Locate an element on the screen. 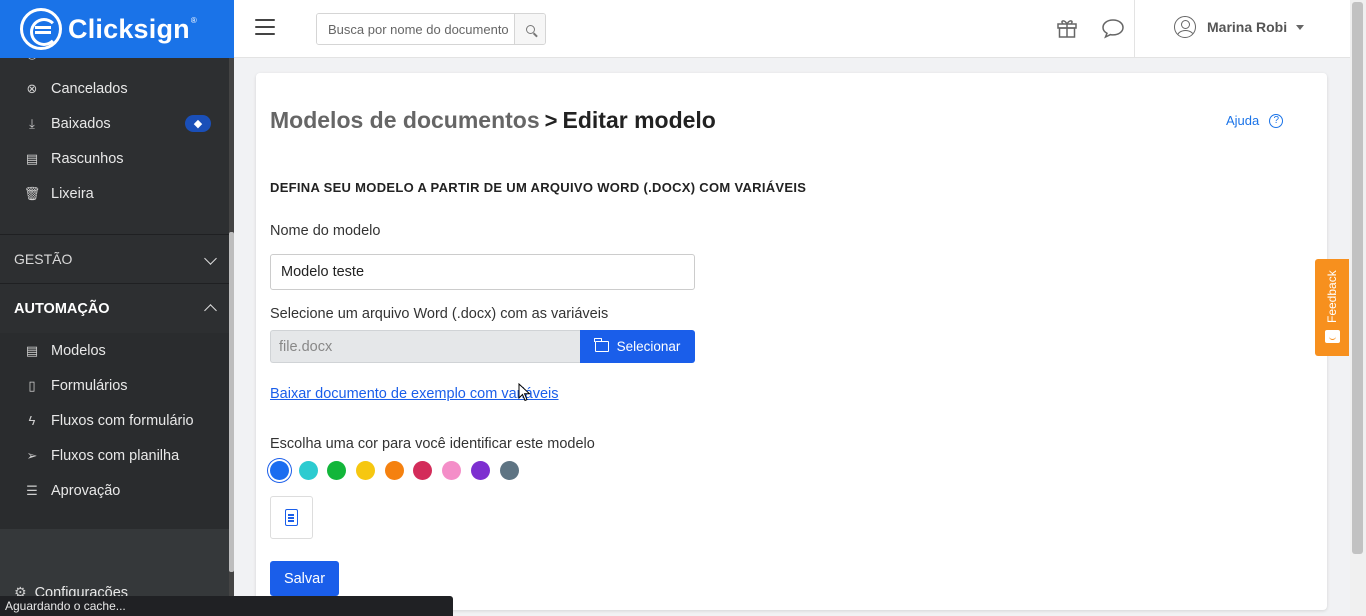  sidebar-item-label: Fluxos com formulário is located at coordinates (122, 420).